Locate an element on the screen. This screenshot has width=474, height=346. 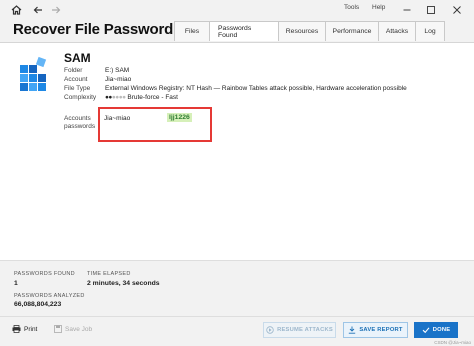
minimize-icon is located at coordinates (407, 10).